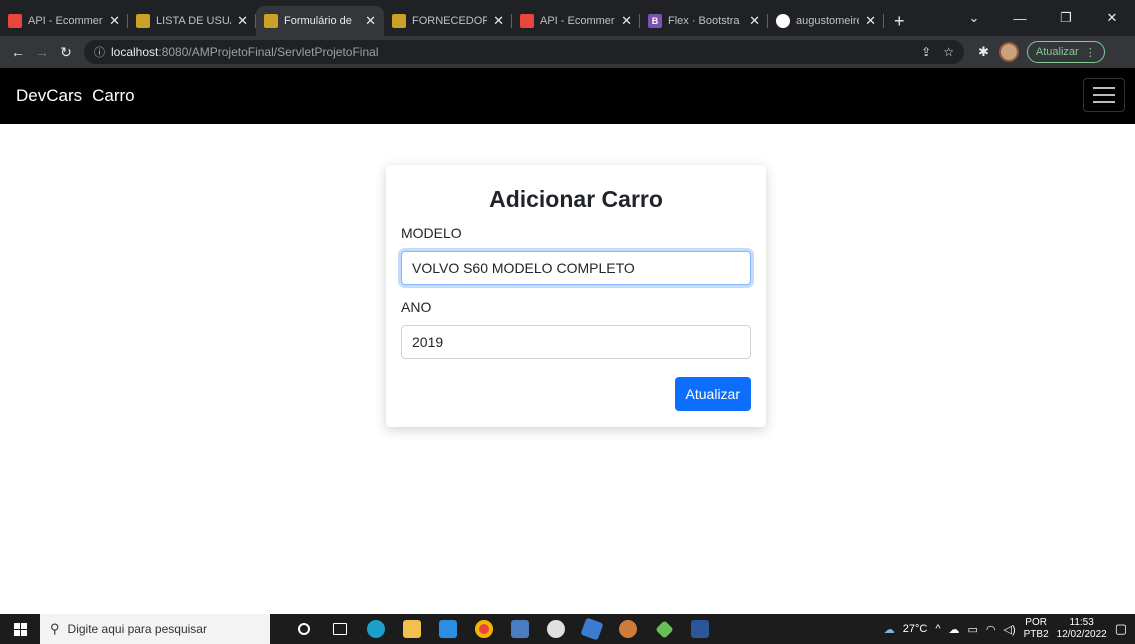 This screenshot has width=1135, height=644. What do you see at coordinates (576, 342) in the screenshot?
I see `ano-input` at bounding box center [576, 342].